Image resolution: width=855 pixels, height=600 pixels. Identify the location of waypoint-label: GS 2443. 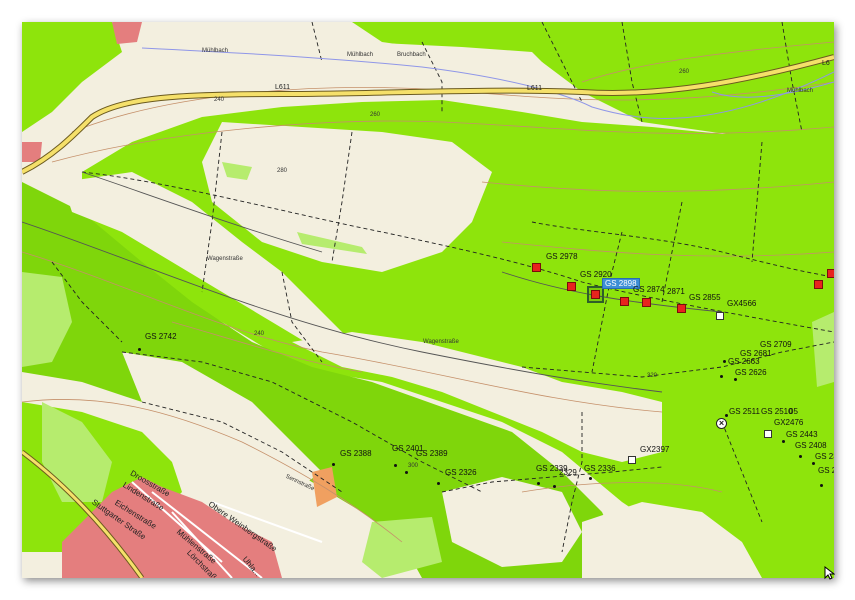
(802, 434).